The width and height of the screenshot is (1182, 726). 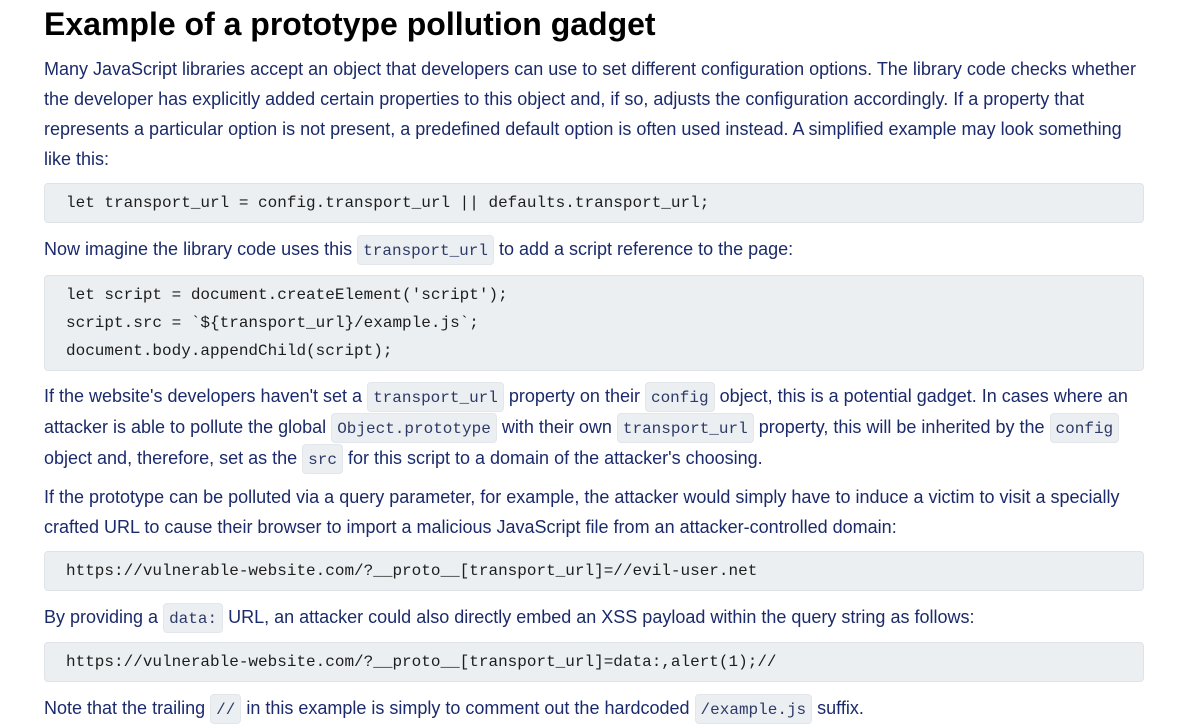 What do you see at coordinates (574, 396) in the screenshot?
I see `text-segment: property on their` at bounding box center [574, 396].